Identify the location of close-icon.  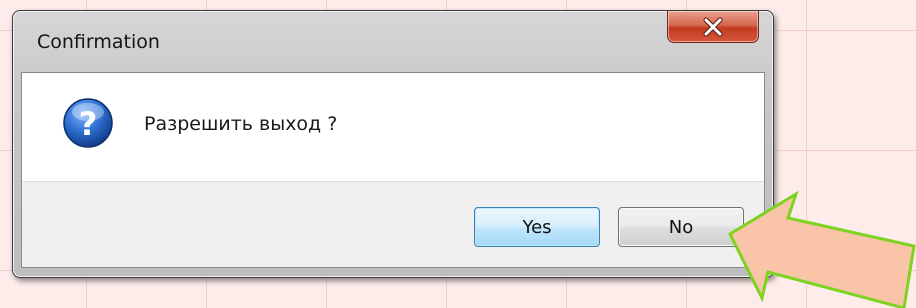
(713, 26).